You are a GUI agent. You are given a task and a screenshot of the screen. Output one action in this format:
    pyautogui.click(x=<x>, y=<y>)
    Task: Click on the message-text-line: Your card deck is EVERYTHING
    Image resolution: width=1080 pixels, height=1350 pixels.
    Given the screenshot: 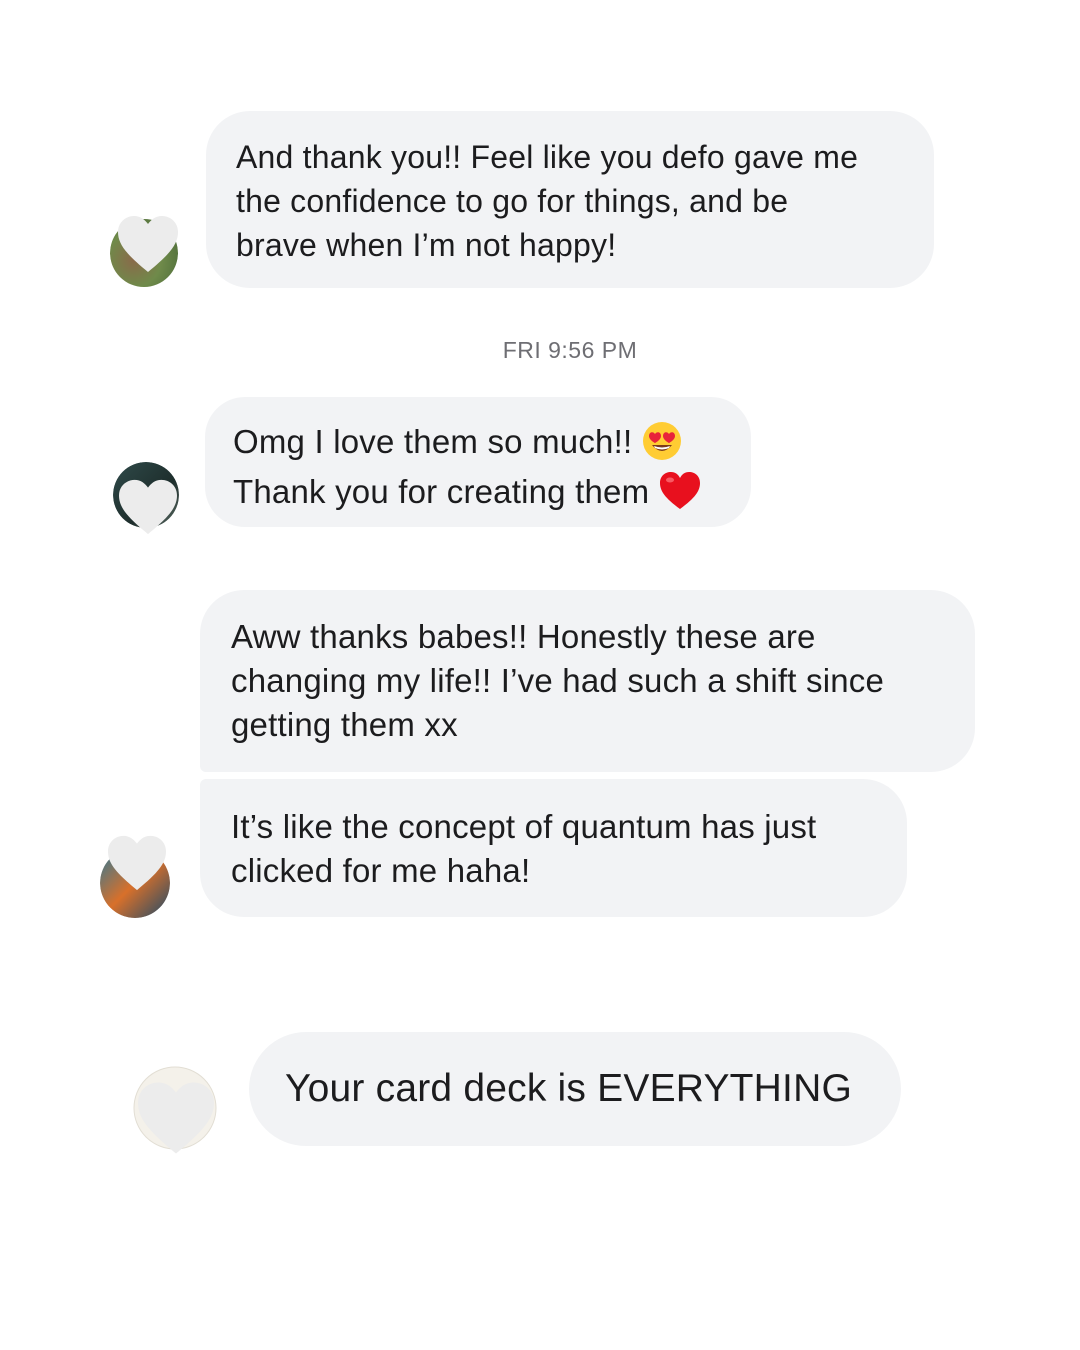 What is the action you would take?
    pyautogui.click(x=568, y=1088)
    